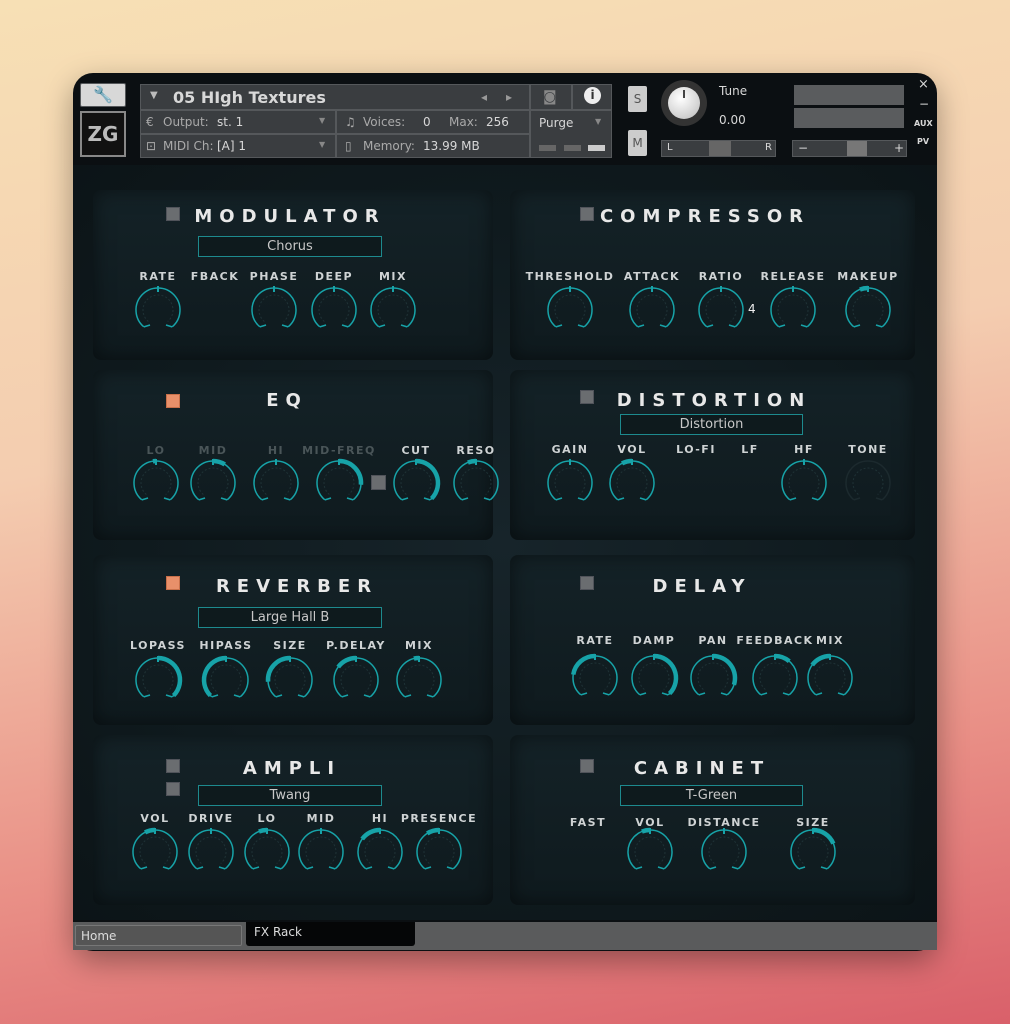  Describe the element at coordinates (154, 95) in the screenshot. I see `dropdown-icon: ▼` at that location.